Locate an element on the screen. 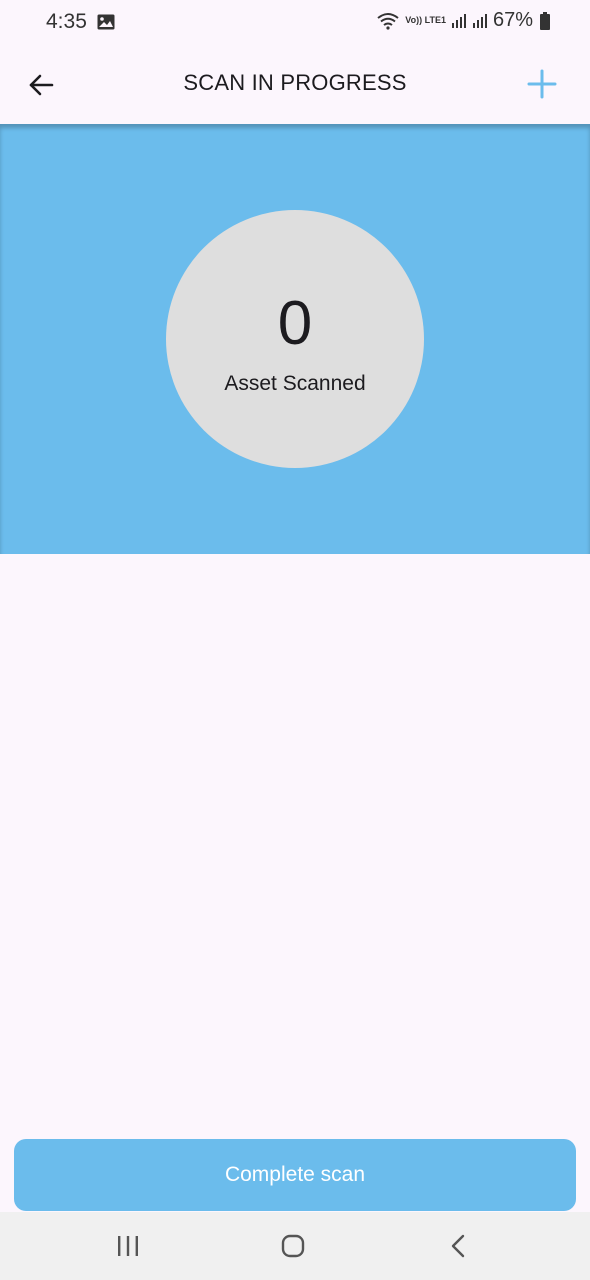 Image resolution: width=590 pixels, height=1280 pixels. status-indicators: Vo)) LTE1 67% is located at coordinates (463, 20).